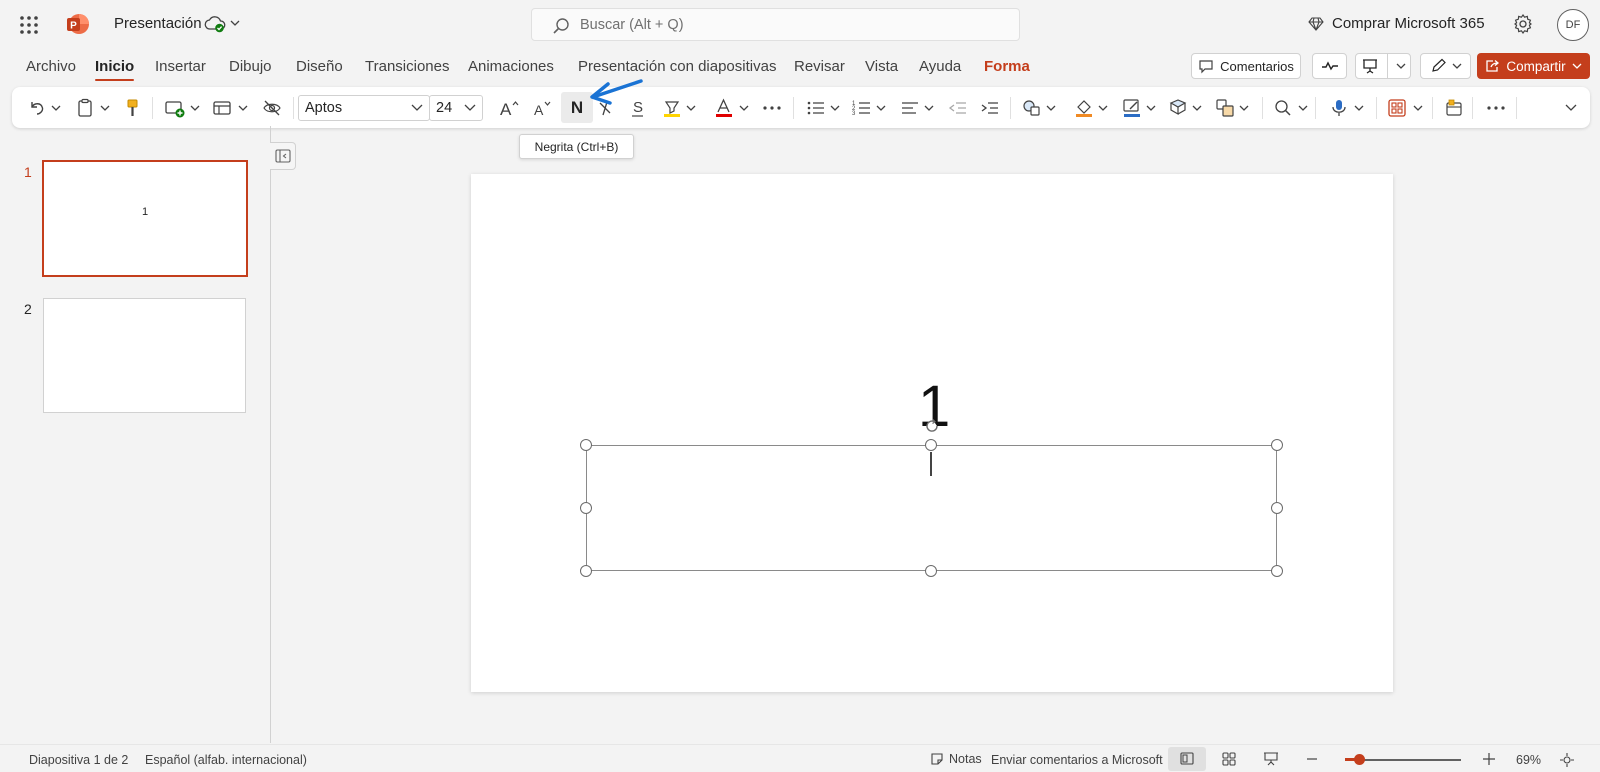 This screenshot has height=772, width=1600. What do you see at coordinates (1246, 66) in the screenshot?
I see `comments-button: Comentarios` at bounding box center [1246, 66].